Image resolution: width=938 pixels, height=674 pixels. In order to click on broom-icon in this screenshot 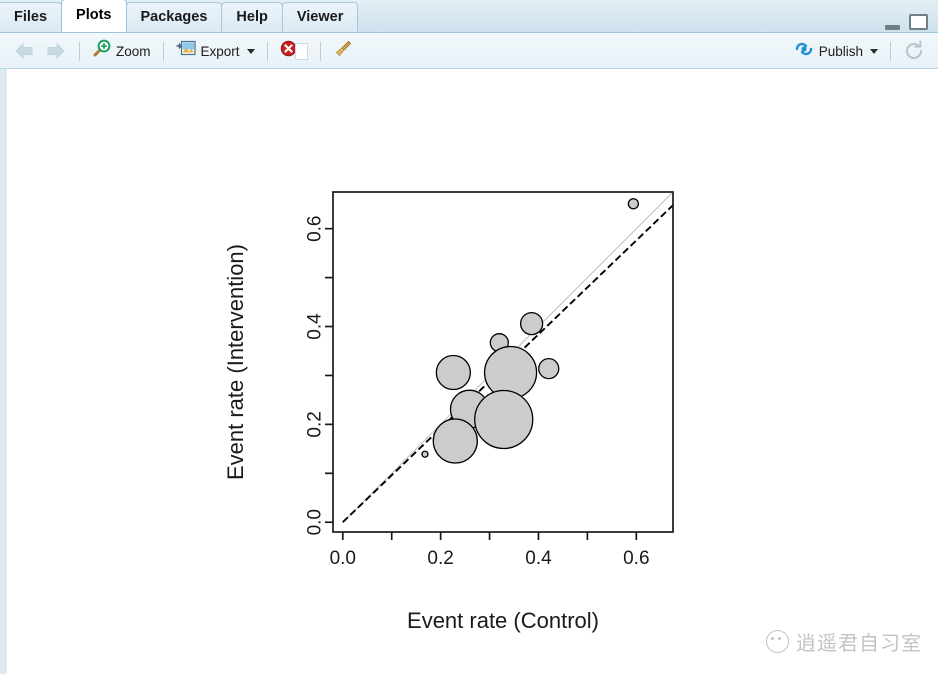, I will do `click(343, 51)`.